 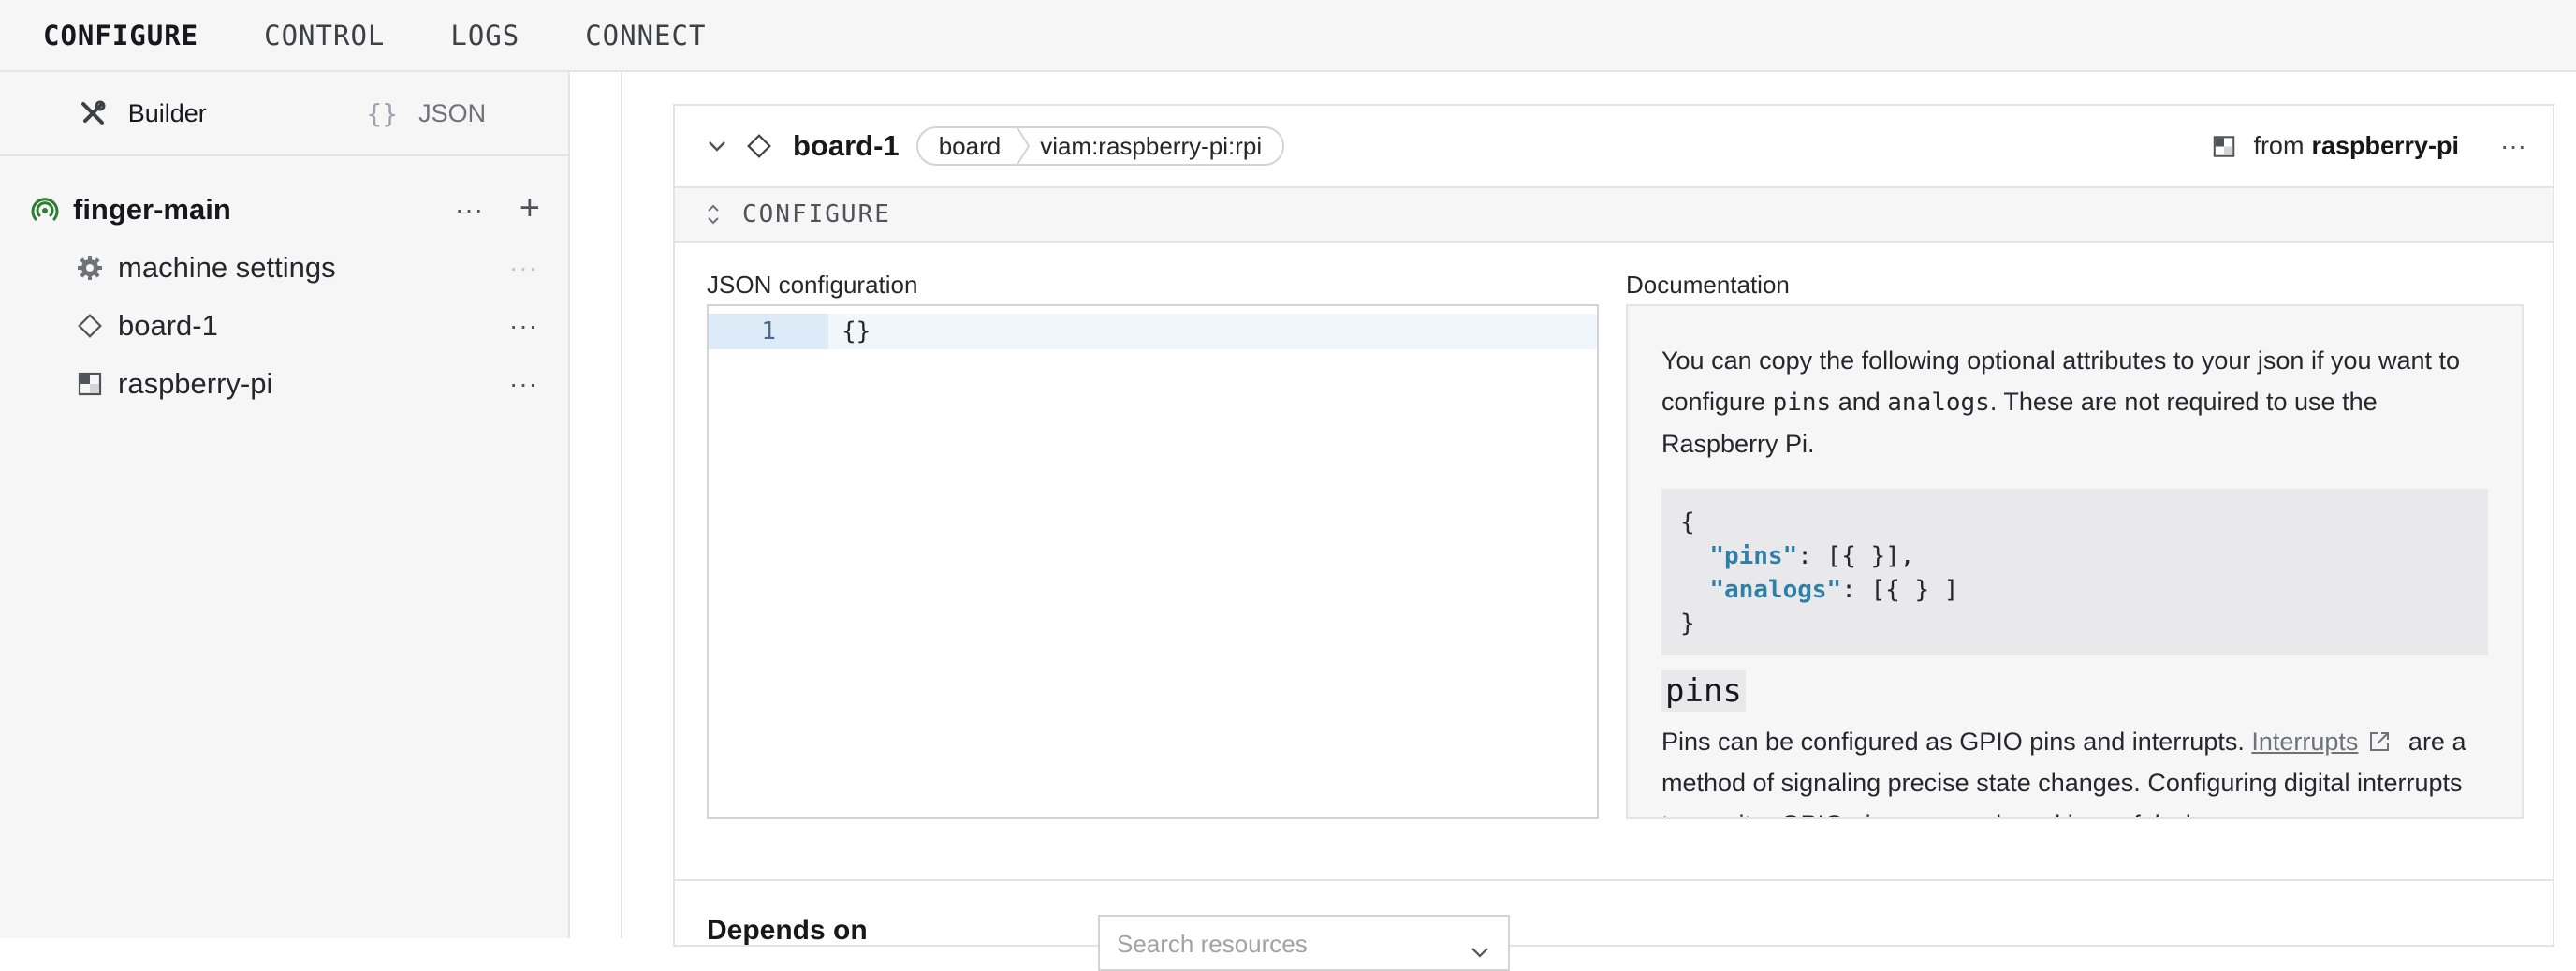 I want to click on tree-root-finger-main: finger-main ··· +, so click(x=284, y=210).